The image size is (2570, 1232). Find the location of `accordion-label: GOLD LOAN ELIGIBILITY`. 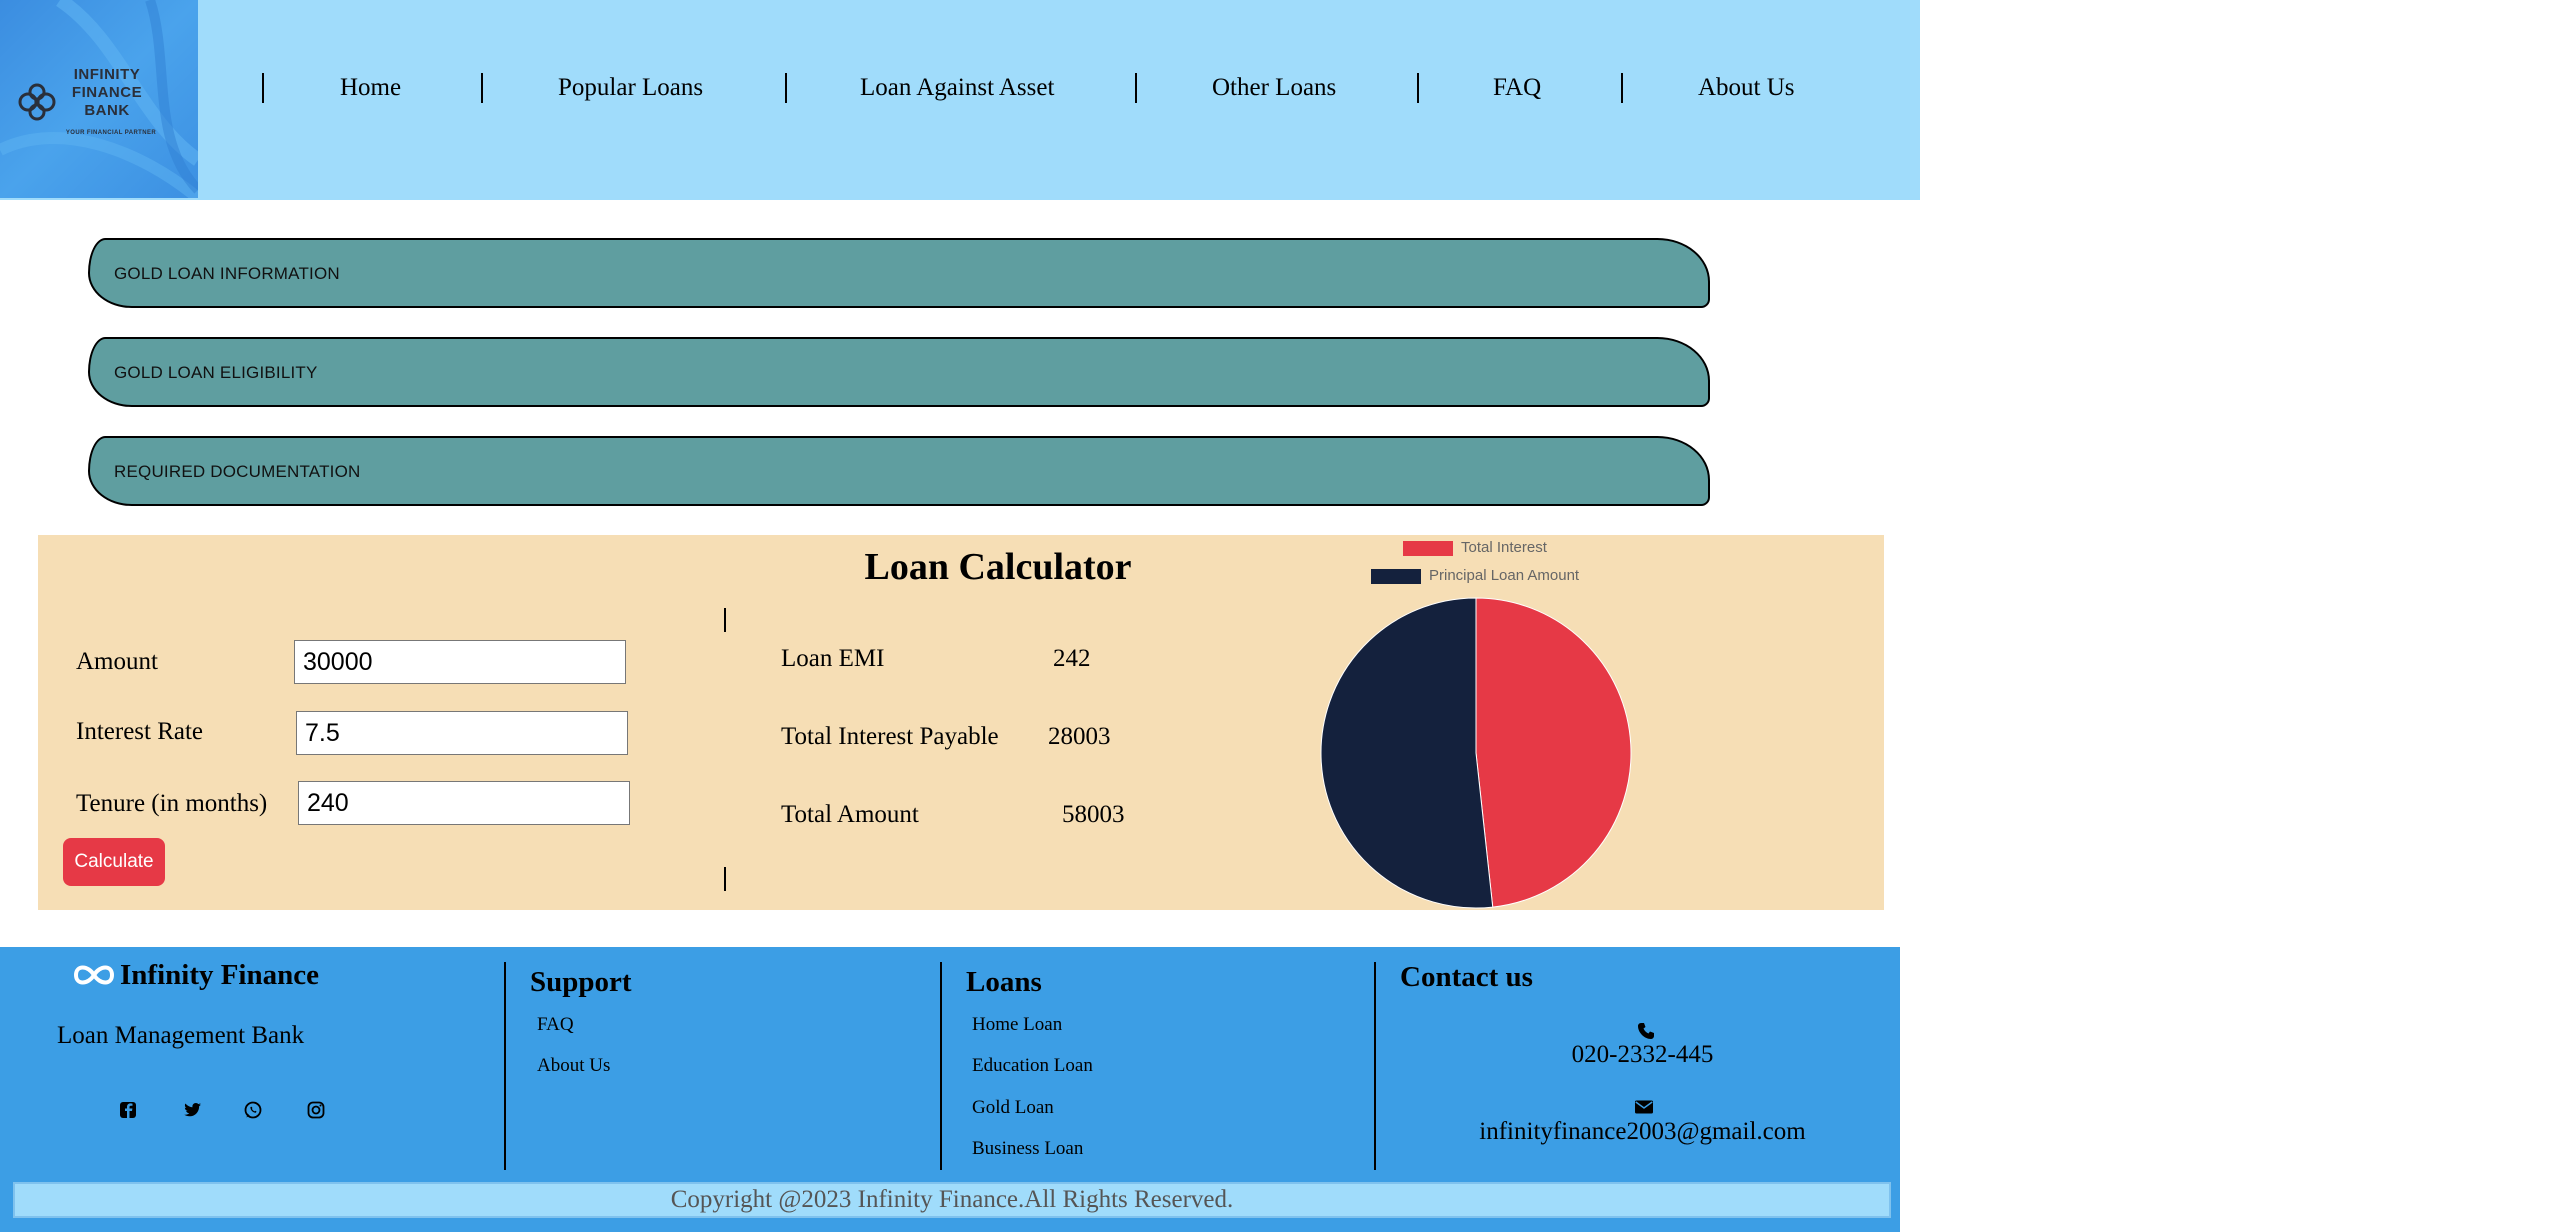

accordion-label: GOLD LOAN ELIGIBILITY is located at coordinates (216, 372).